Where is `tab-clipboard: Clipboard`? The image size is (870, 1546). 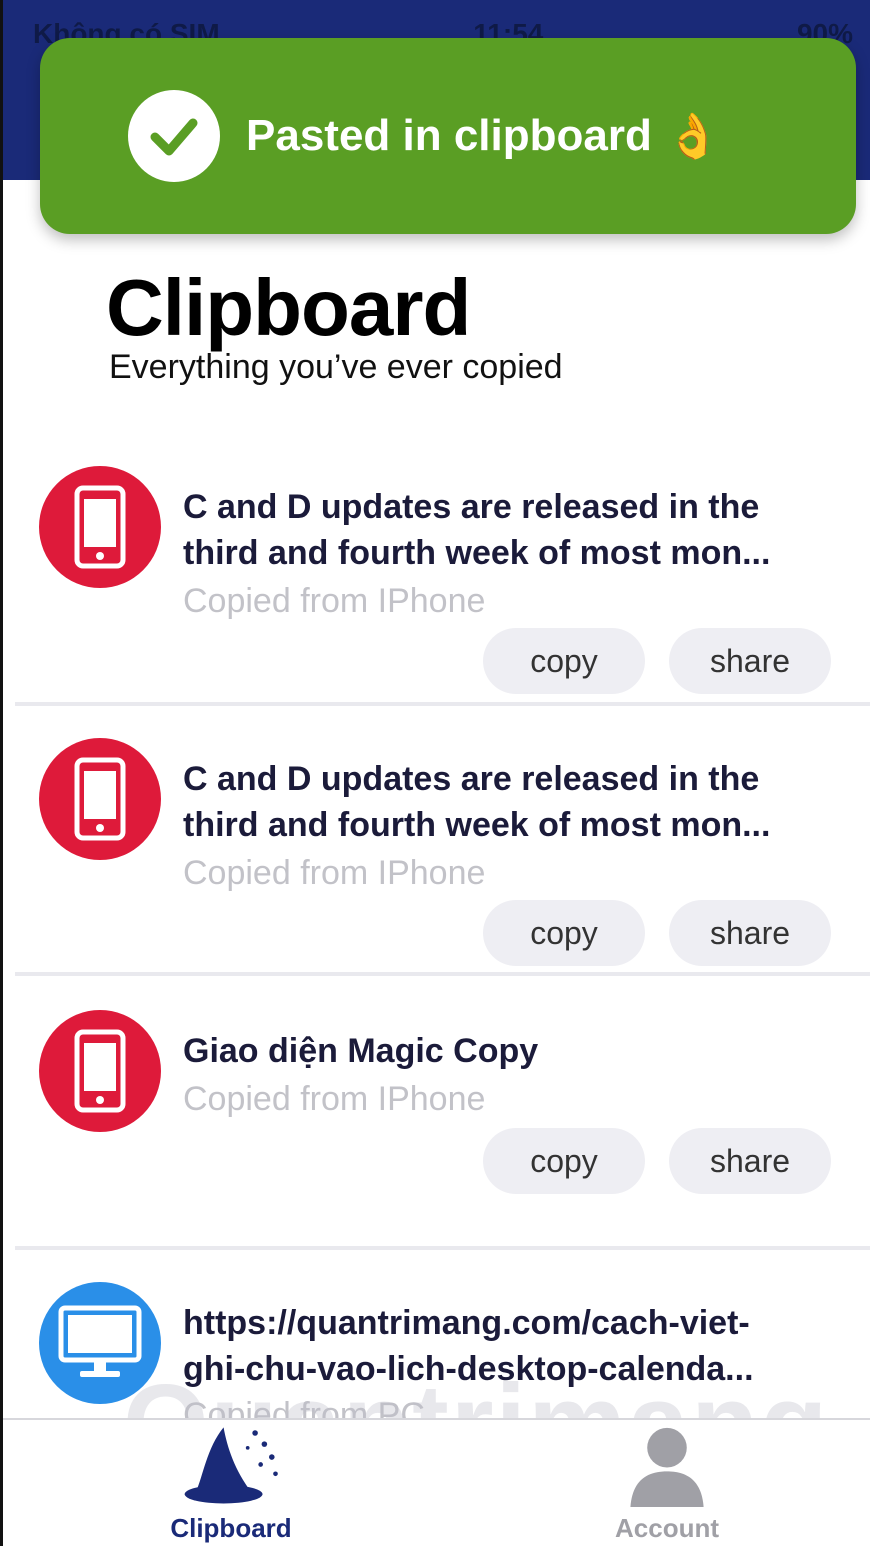
tab-clipboard: Clipboard is located at coordinates (231, 1483).